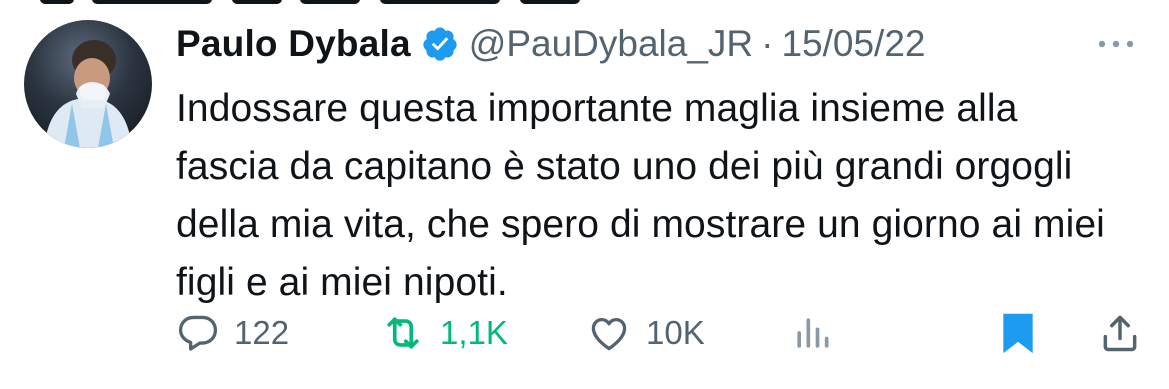 This screenshot has width=1169, height=389. What do you see at coordinates (293, 44) in the screenshot?
I see `author-name: Paulo Dybala` at bounding box center [293, 44].